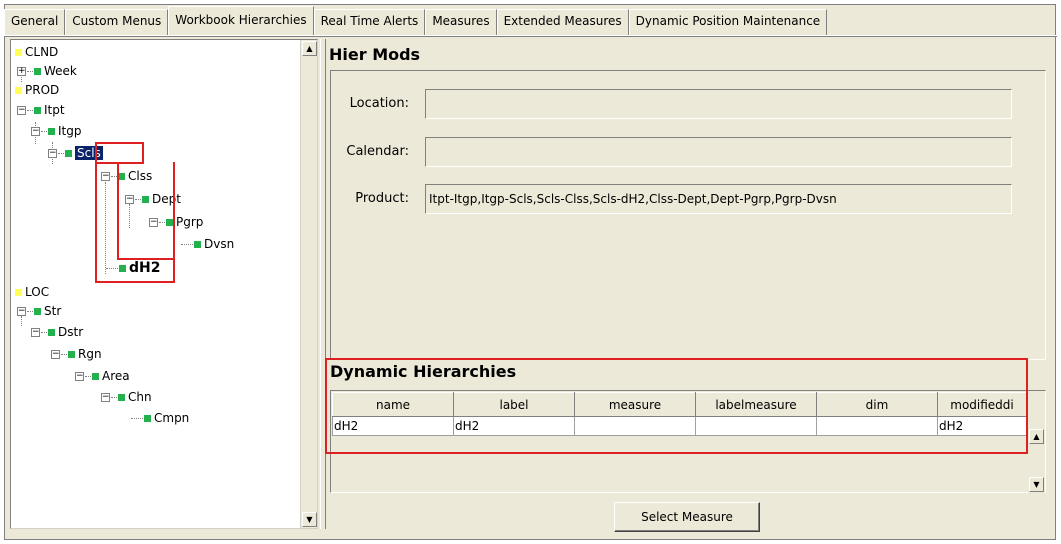  I want to click on select-measure-button: Select Measure, so click(687, 517).